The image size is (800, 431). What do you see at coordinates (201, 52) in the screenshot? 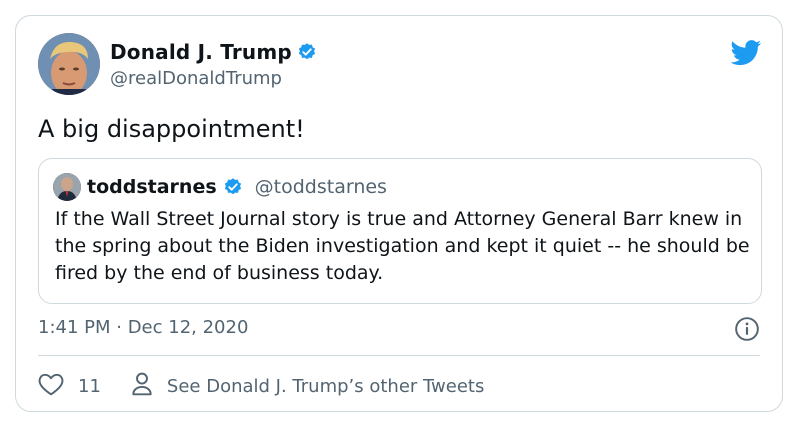
I see `author-display-name: Donald J. Trump` at bounding box center [201, 52].